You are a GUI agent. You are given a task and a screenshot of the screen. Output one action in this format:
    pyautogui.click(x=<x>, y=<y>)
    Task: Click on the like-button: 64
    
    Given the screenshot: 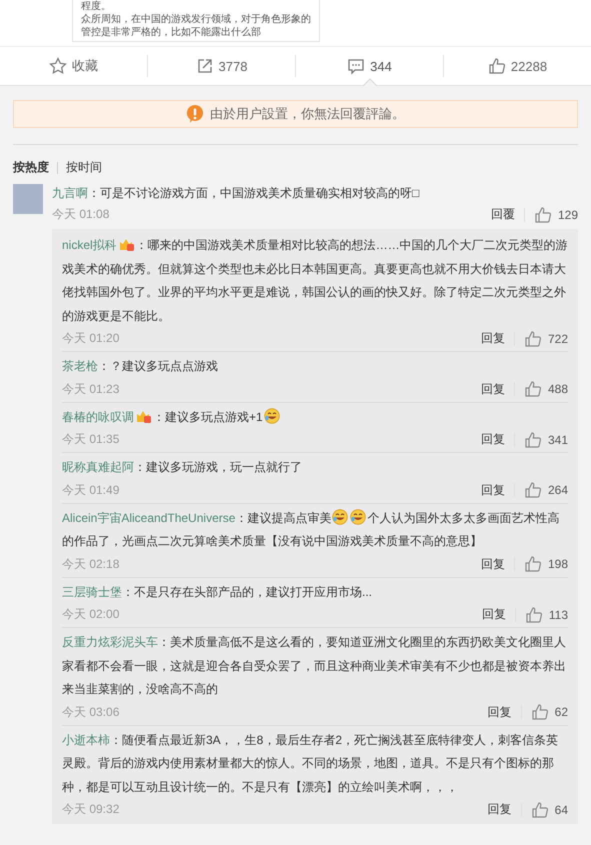 What is the action you would take?
    pyautogui.click(x=549, y=809)
    